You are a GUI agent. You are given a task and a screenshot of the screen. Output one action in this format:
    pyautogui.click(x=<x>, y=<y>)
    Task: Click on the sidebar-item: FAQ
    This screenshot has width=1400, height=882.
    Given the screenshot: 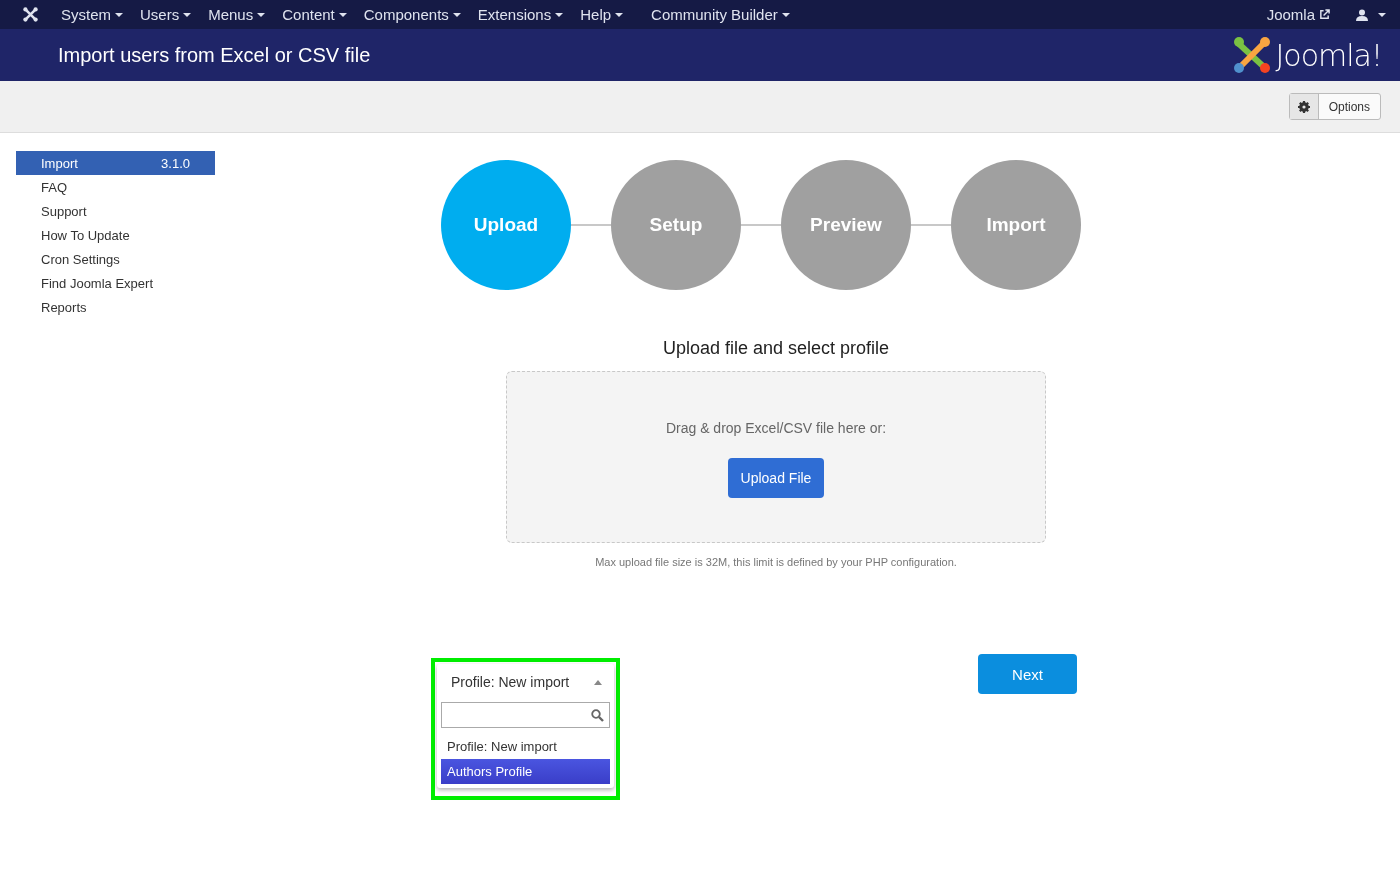 What is the action you would take?
    pyautogui.click(x=115, y=187)
    